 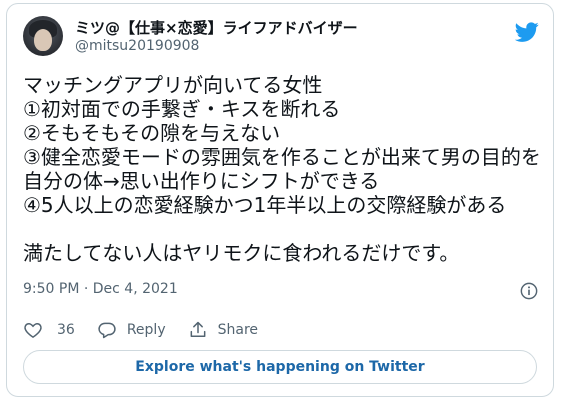 I want to click on heart-icon, so click(x=33, y=330).